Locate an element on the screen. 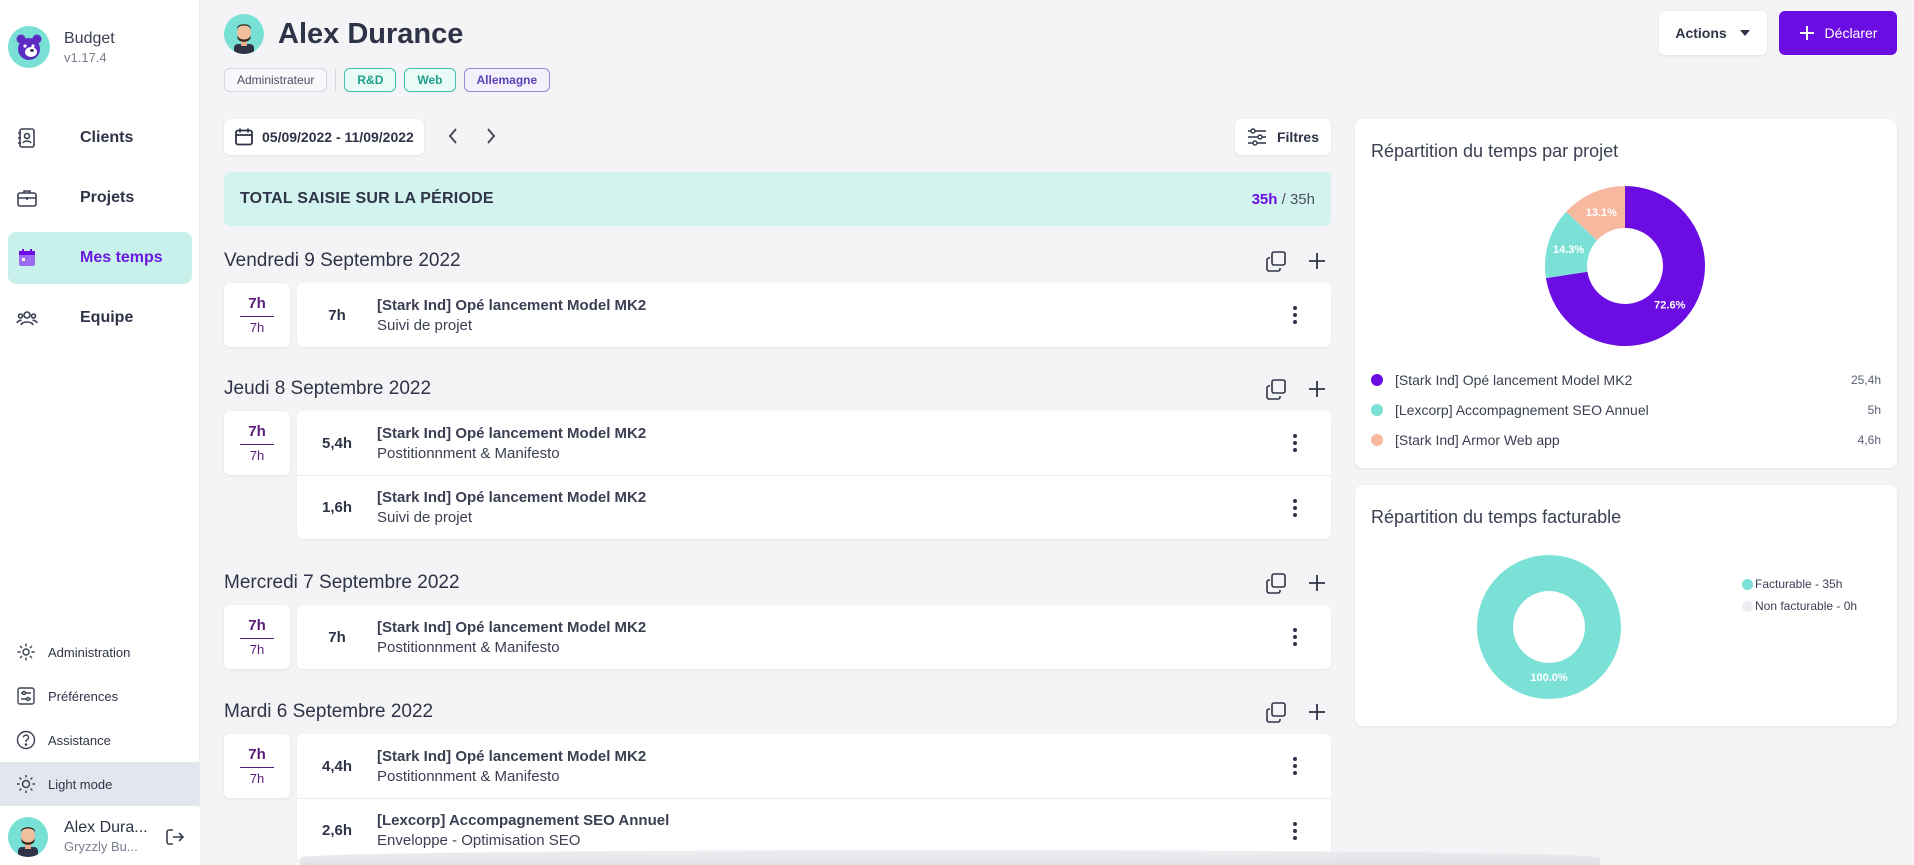 This screenshot has width=1914, height=865. period-total-hours: 35h is located at coordinates (1264, 199).